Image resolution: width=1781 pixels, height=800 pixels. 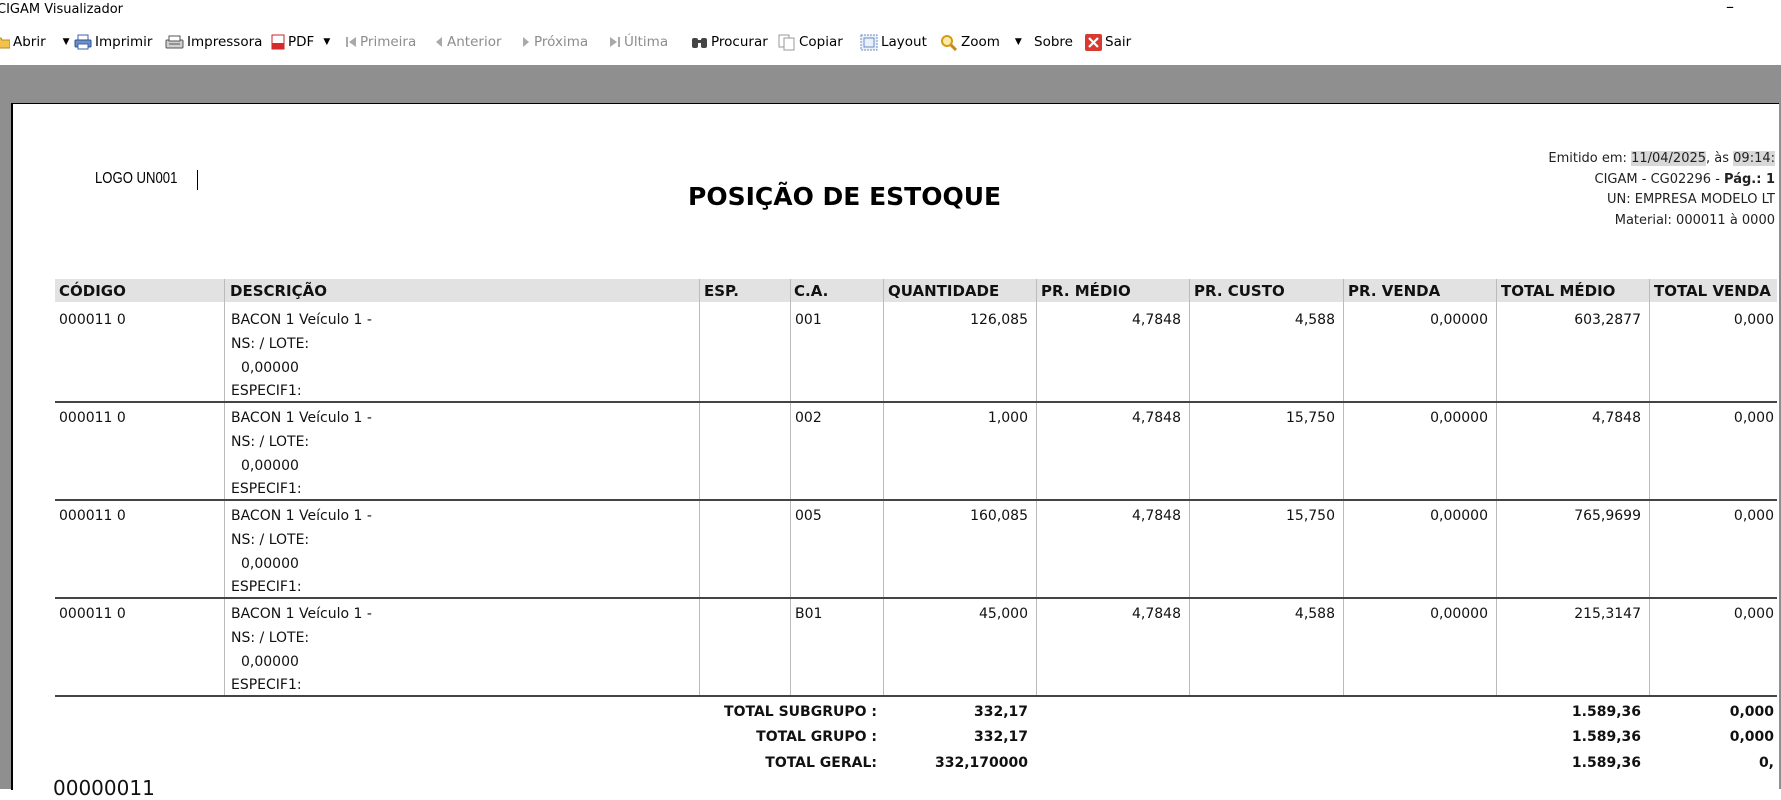 I want to click on total-geral-label: TOTAL GERAL:, so click(x=821, y=763).